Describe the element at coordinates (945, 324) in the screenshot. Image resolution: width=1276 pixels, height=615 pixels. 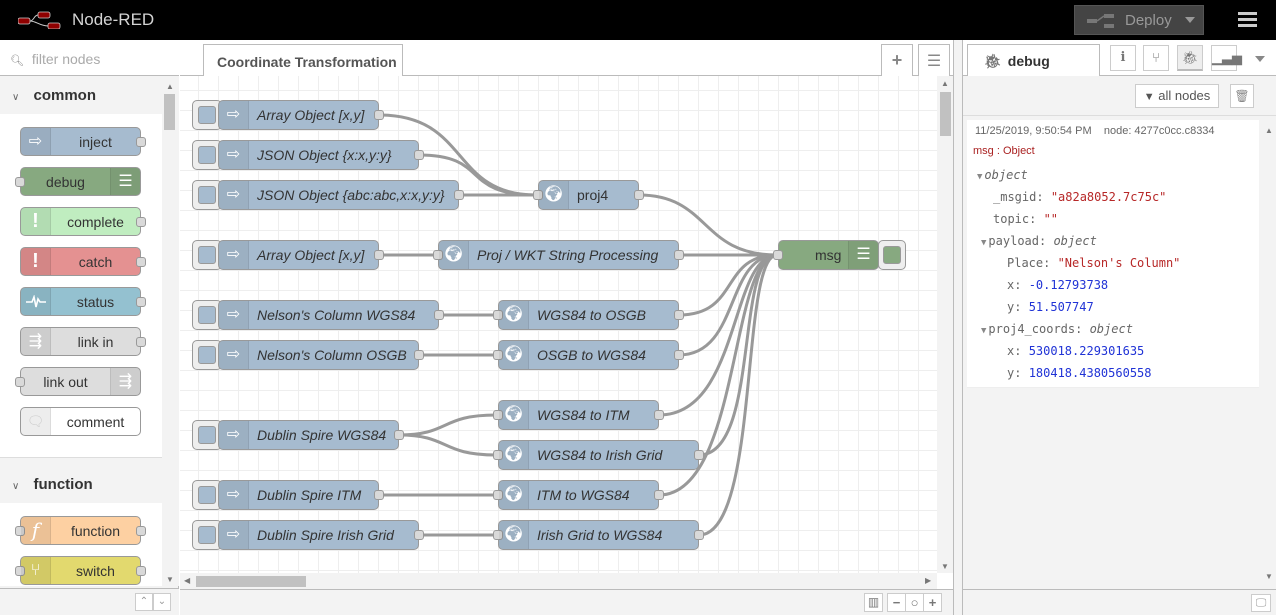
I see `canvas-vertical-scrollbar: ▲ ▼` at that location.